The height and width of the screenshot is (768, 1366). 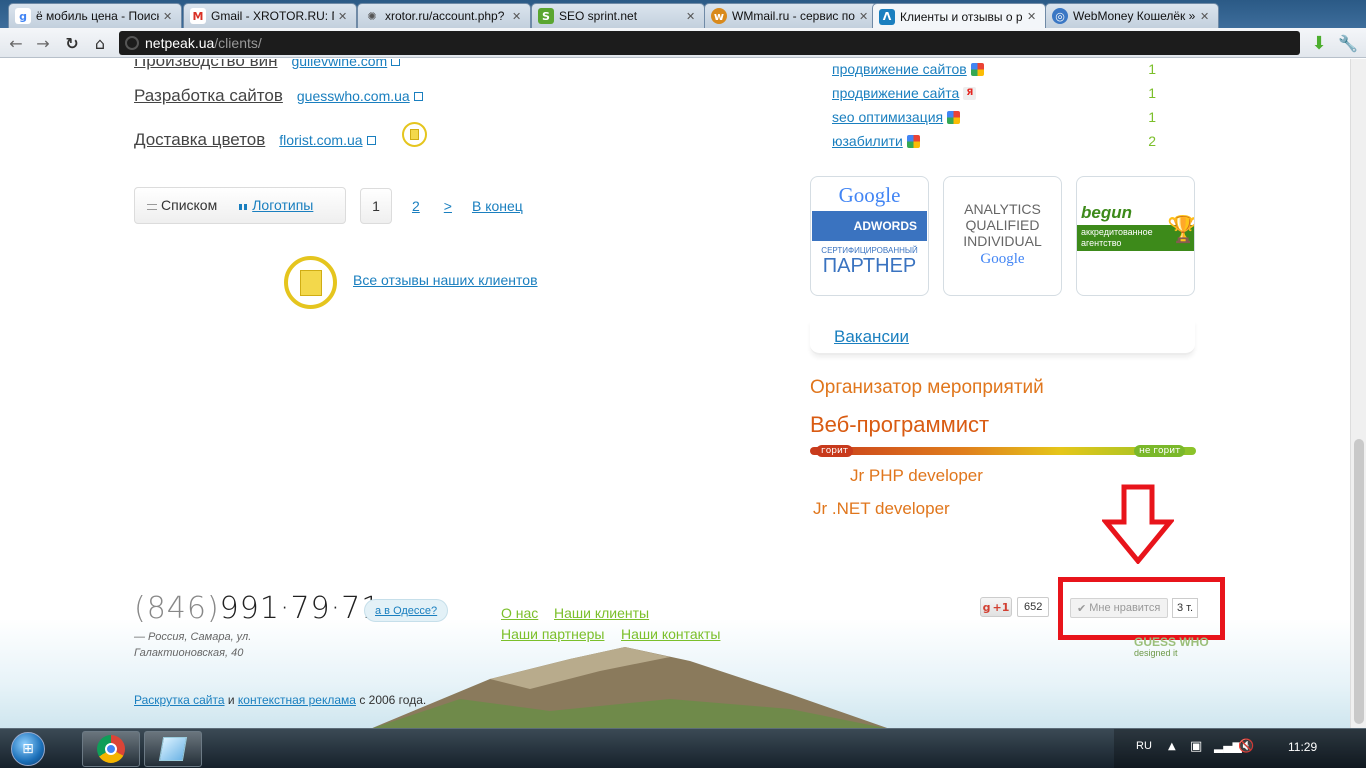 What do you see at coordinates (519, 613) in the screenshot?
I see `footer-about-link: О нас` at bounding box center [519, 613].